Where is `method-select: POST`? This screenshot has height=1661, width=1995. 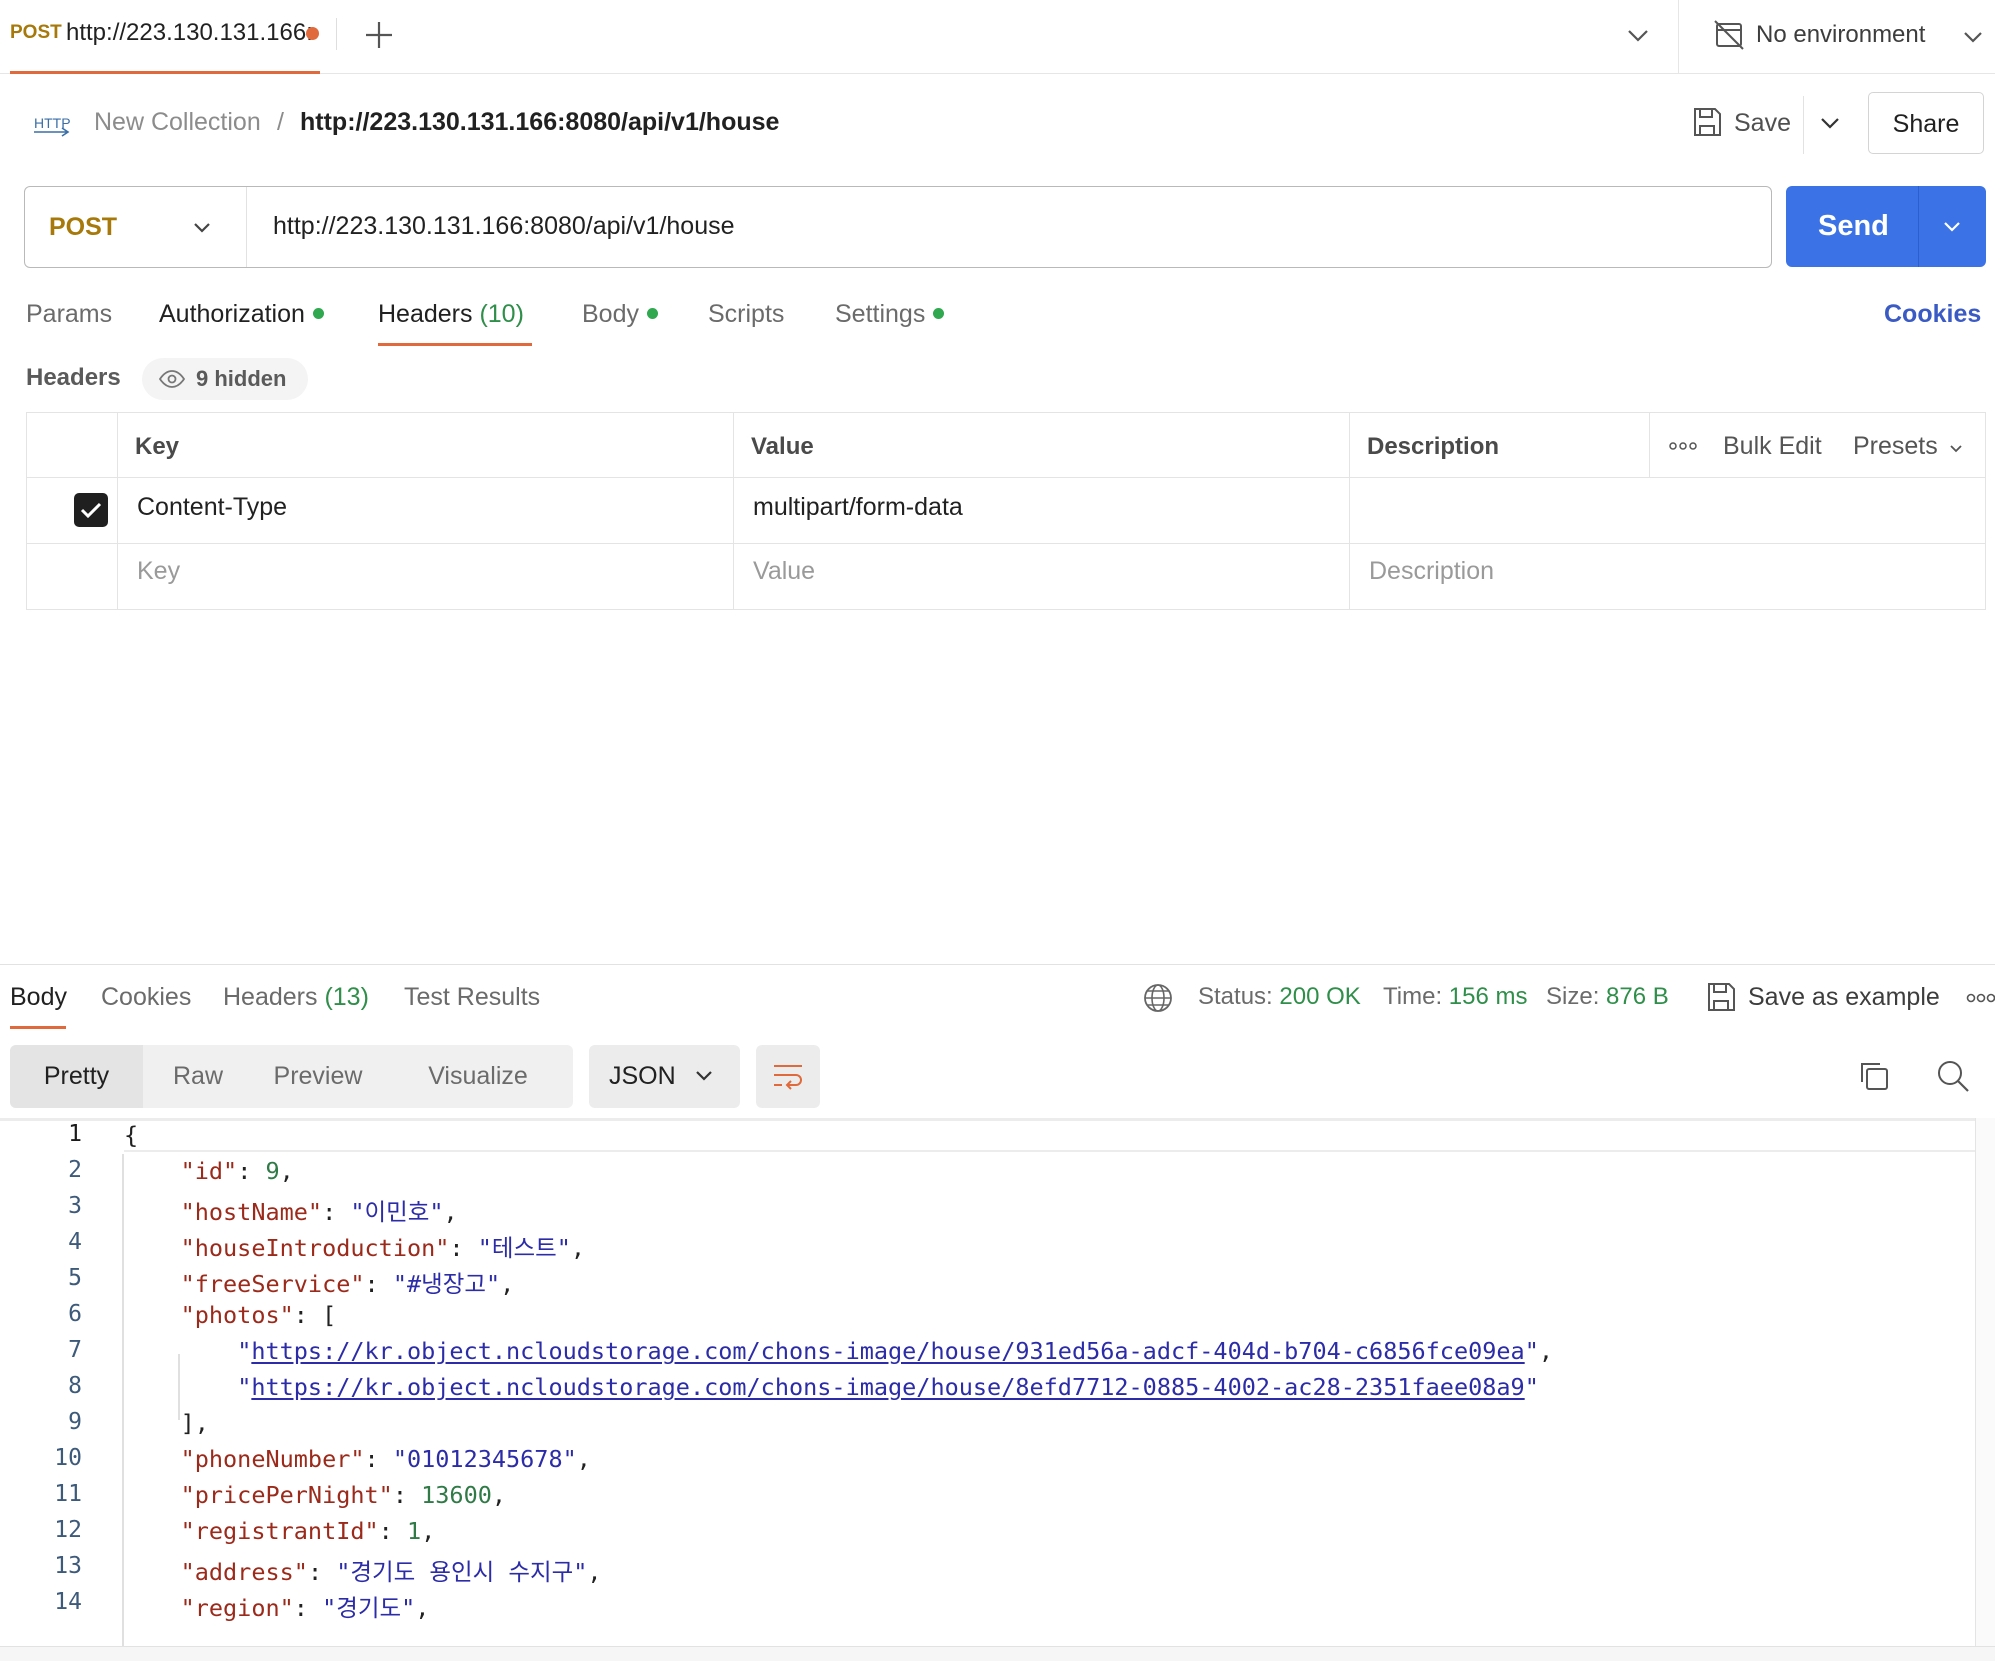
method-select: POST is located at coordinates (136, 227).